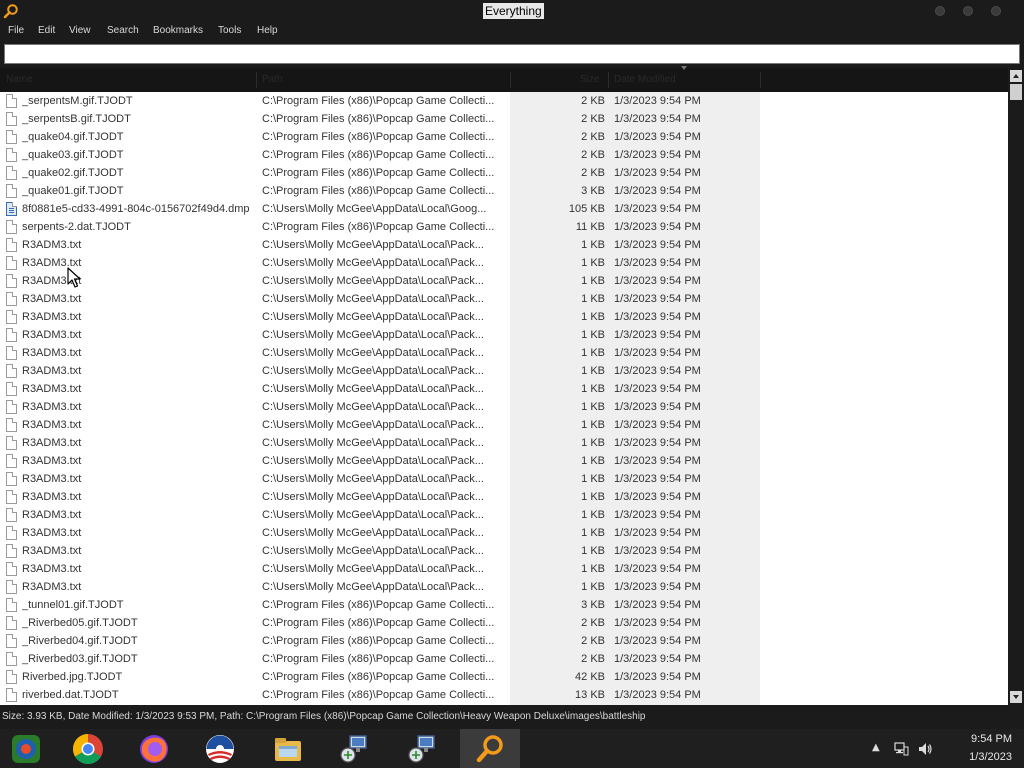 The height and width of the screenshot is (768, 1024). Describe the element at coordinates (589, 79) in the screenshot. I see `column-size: Size` at that location.